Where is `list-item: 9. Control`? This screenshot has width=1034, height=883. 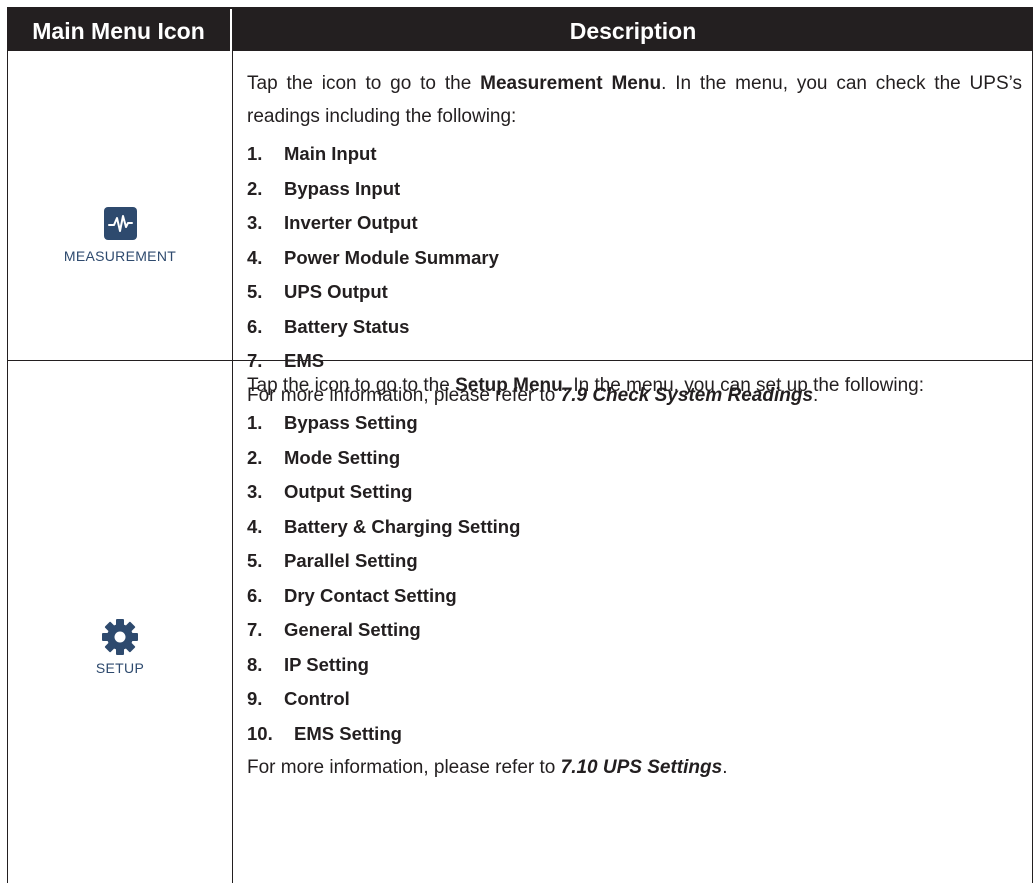 list-item: 9. Control is located at coordinates (298, 698).